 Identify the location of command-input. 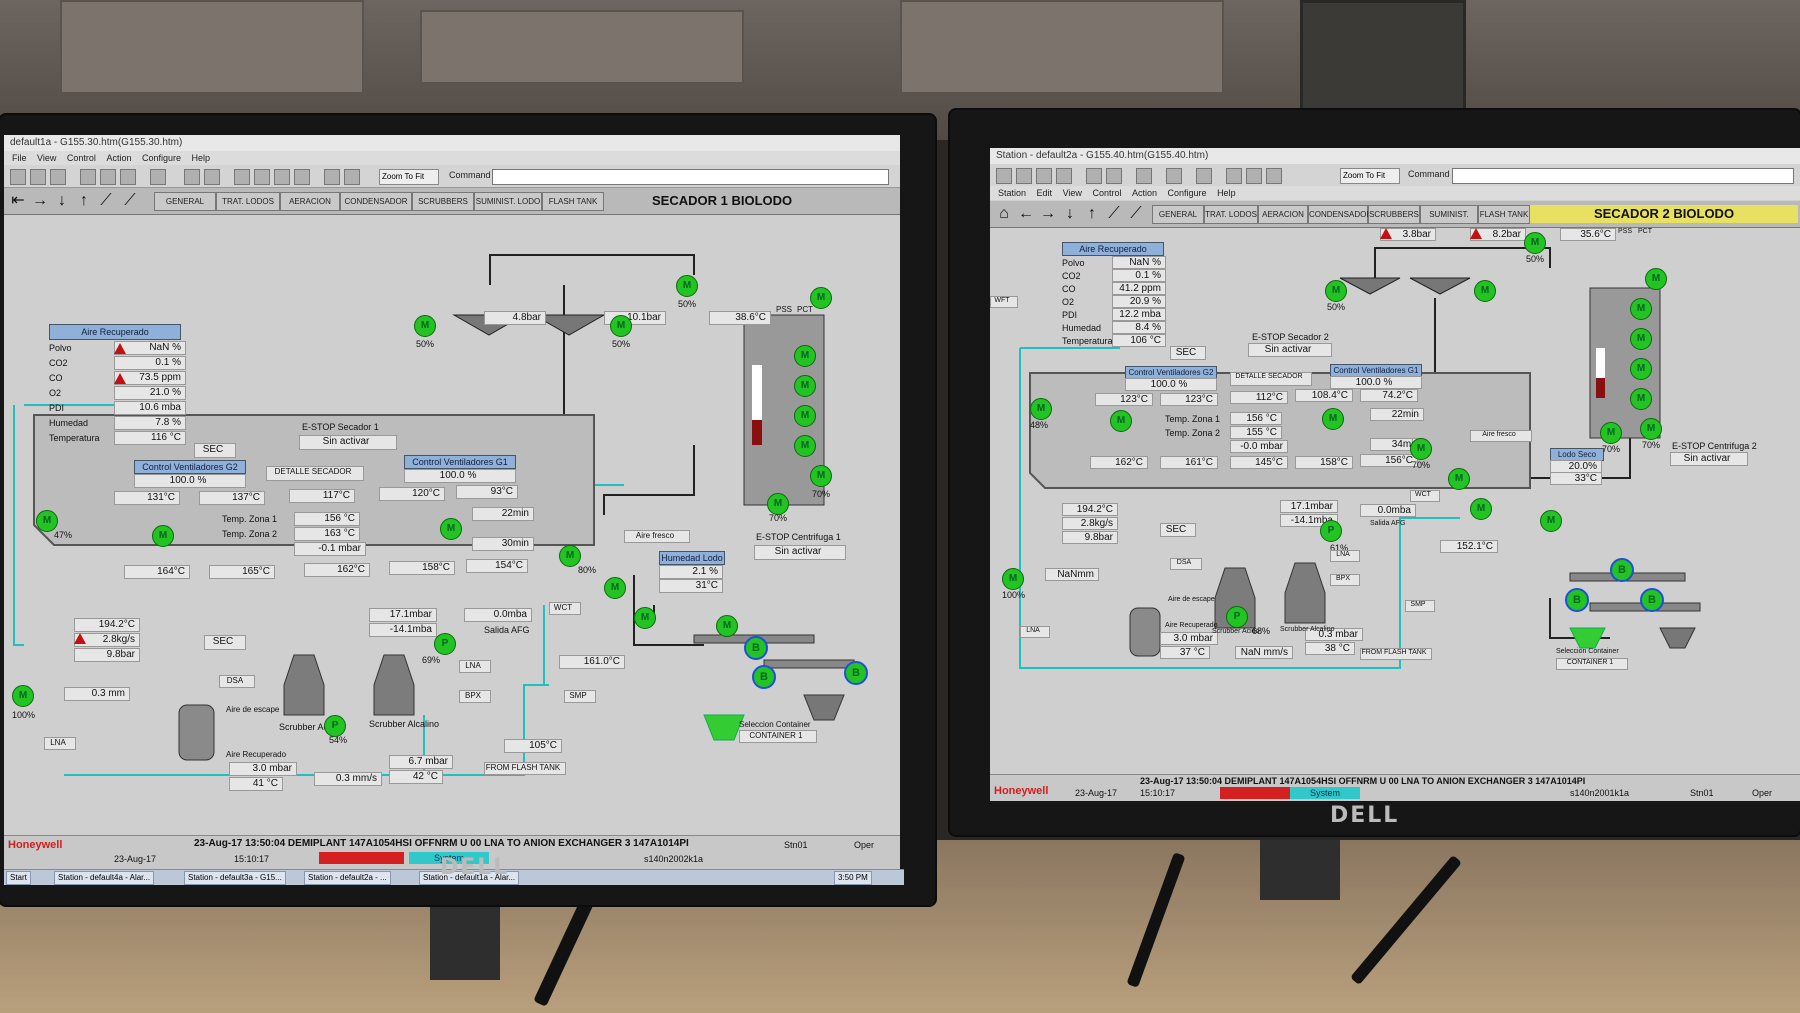
(1623, 176).